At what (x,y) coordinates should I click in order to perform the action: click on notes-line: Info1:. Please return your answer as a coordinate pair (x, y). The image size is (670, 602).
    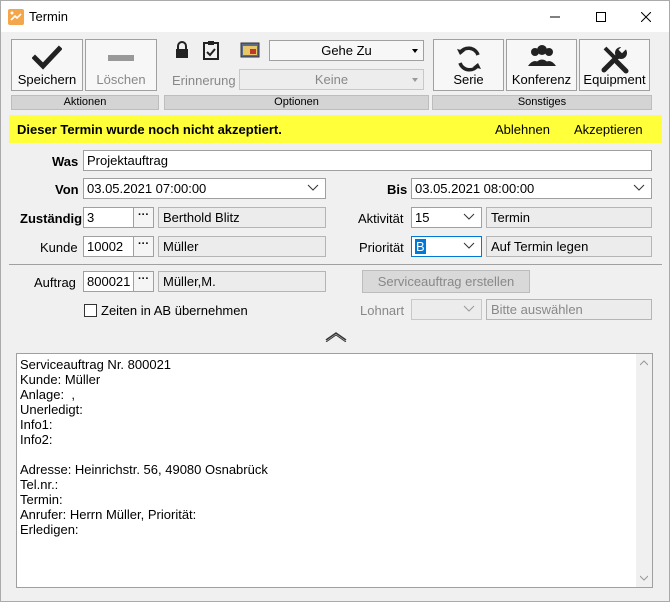
    Looking at the image, I should click on (36, 424).